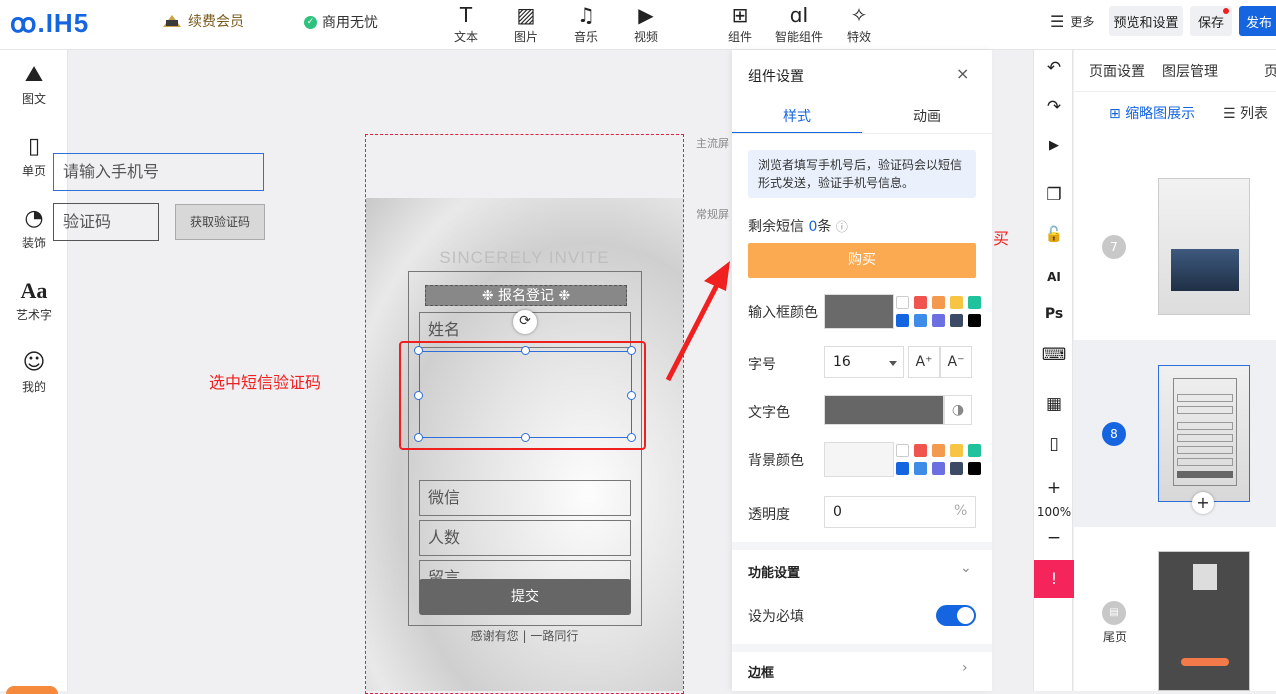 This screenshot has width=1276, height=694. What do you see at coordinates (1257, 21) in the screenshot?
I see `publish-button: 发布` at bounding box center [1257, 21].